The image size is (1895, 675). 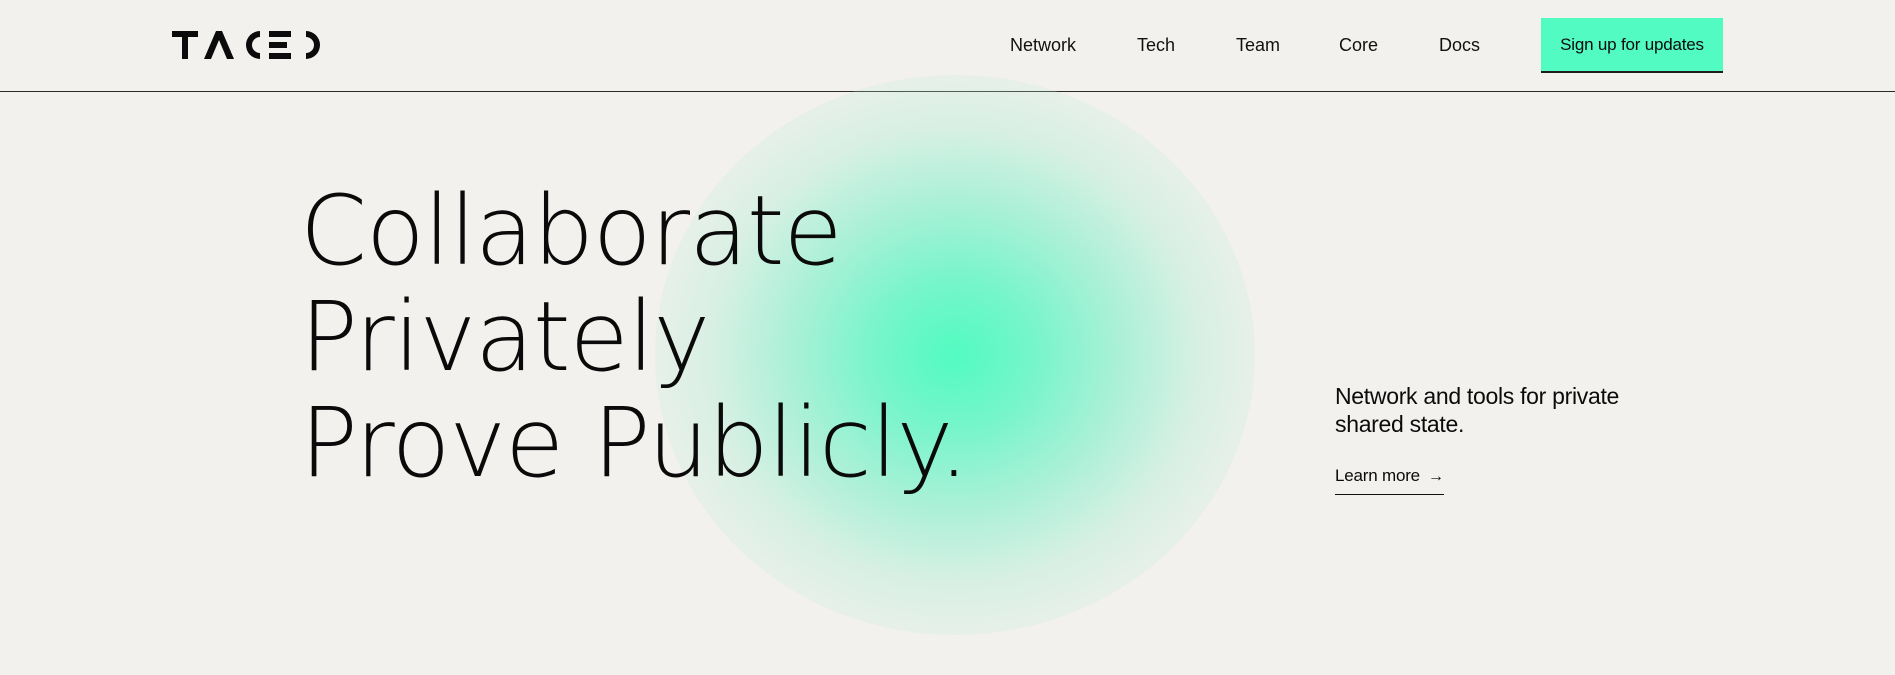 What do you see at coordinates (1435, 476) in the screenshot?
I see `arrow-right-icon: →` at bounding box center [1435, 476].